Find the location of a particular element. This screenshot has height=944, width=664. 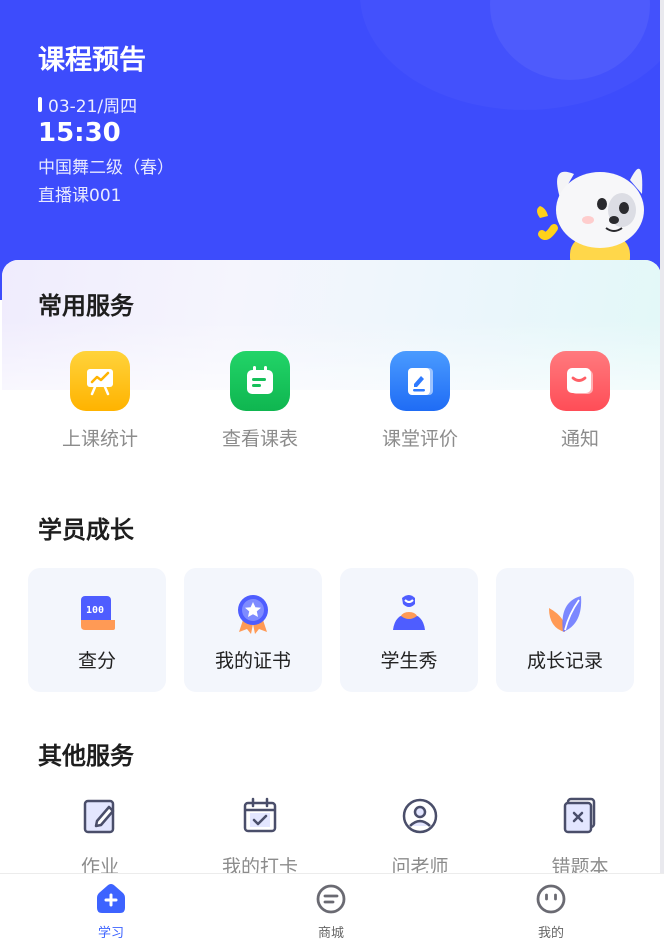

tab-profile: 我的 is located at coordinates (551, 911).